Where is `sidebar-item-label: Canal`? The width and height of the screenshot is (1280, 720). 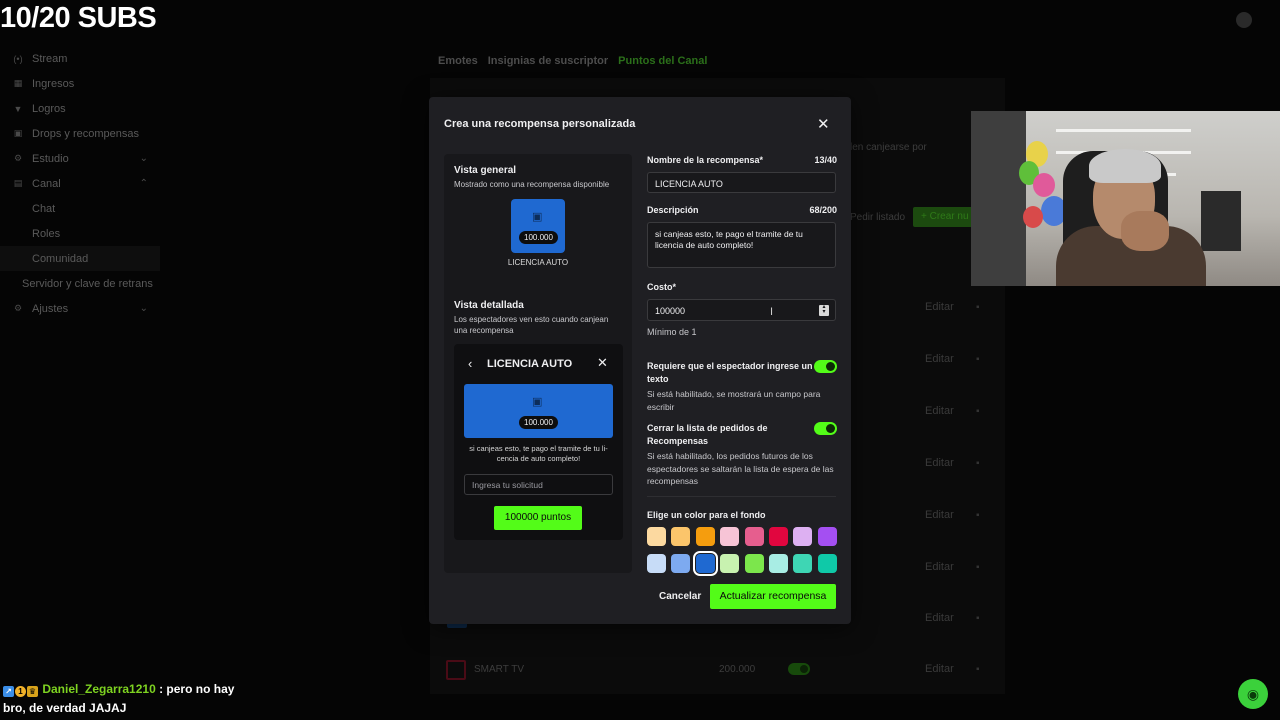
sidebar-item-label: Canal is located at coordinates (46, 183).